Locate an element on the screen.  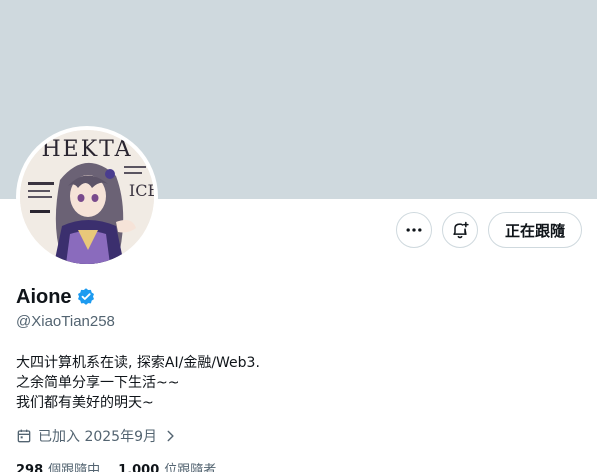
followers-label: 位跟隨者 is located at coordinates (190, 467).